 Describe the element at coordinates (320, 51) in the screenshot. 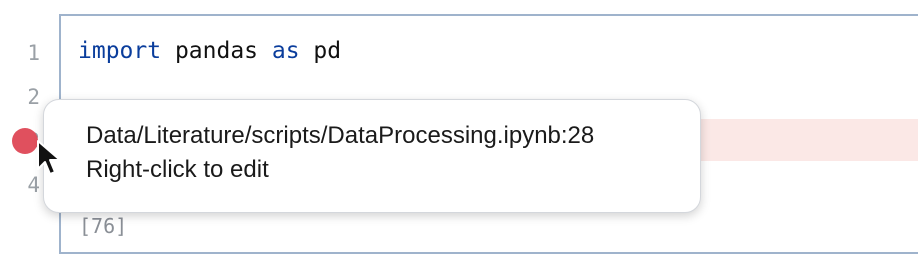

I see `code-text: pd` at that location.